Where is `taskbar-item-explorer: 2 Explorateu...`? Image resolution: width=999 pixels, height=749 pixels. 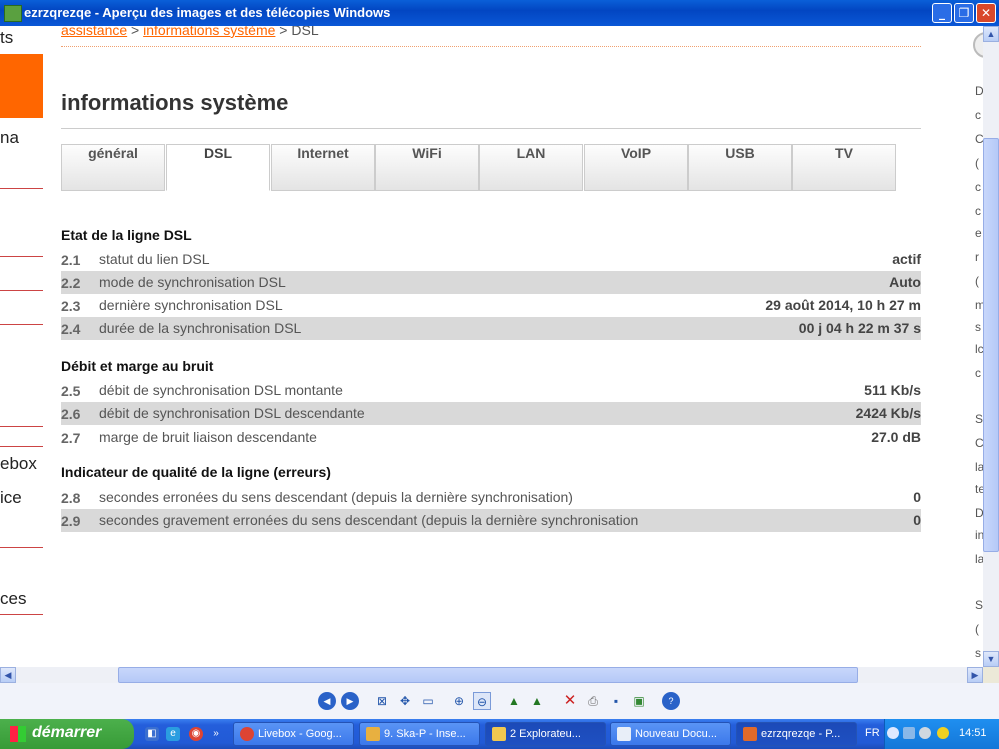
taskbar-item-explorer: 2 Explorateu... is located at coordinates (545, 734).